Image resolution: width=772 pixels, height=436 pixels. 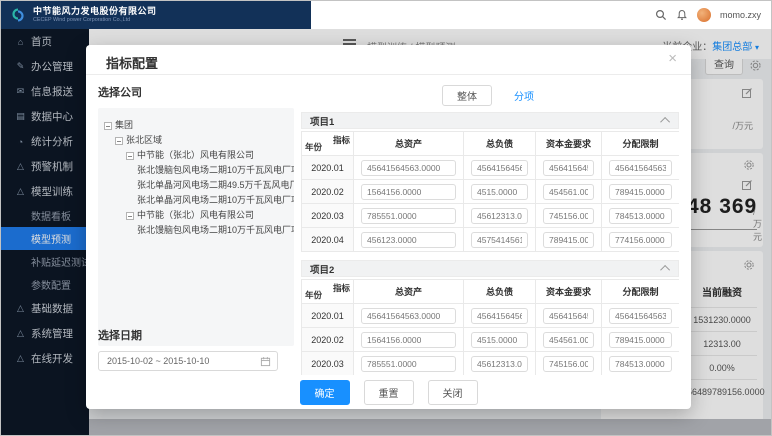 What do you see at coordinates (124, 125) in the screenshot?
I see `tree-node-label: 集团` at bounding box center [124, 125].